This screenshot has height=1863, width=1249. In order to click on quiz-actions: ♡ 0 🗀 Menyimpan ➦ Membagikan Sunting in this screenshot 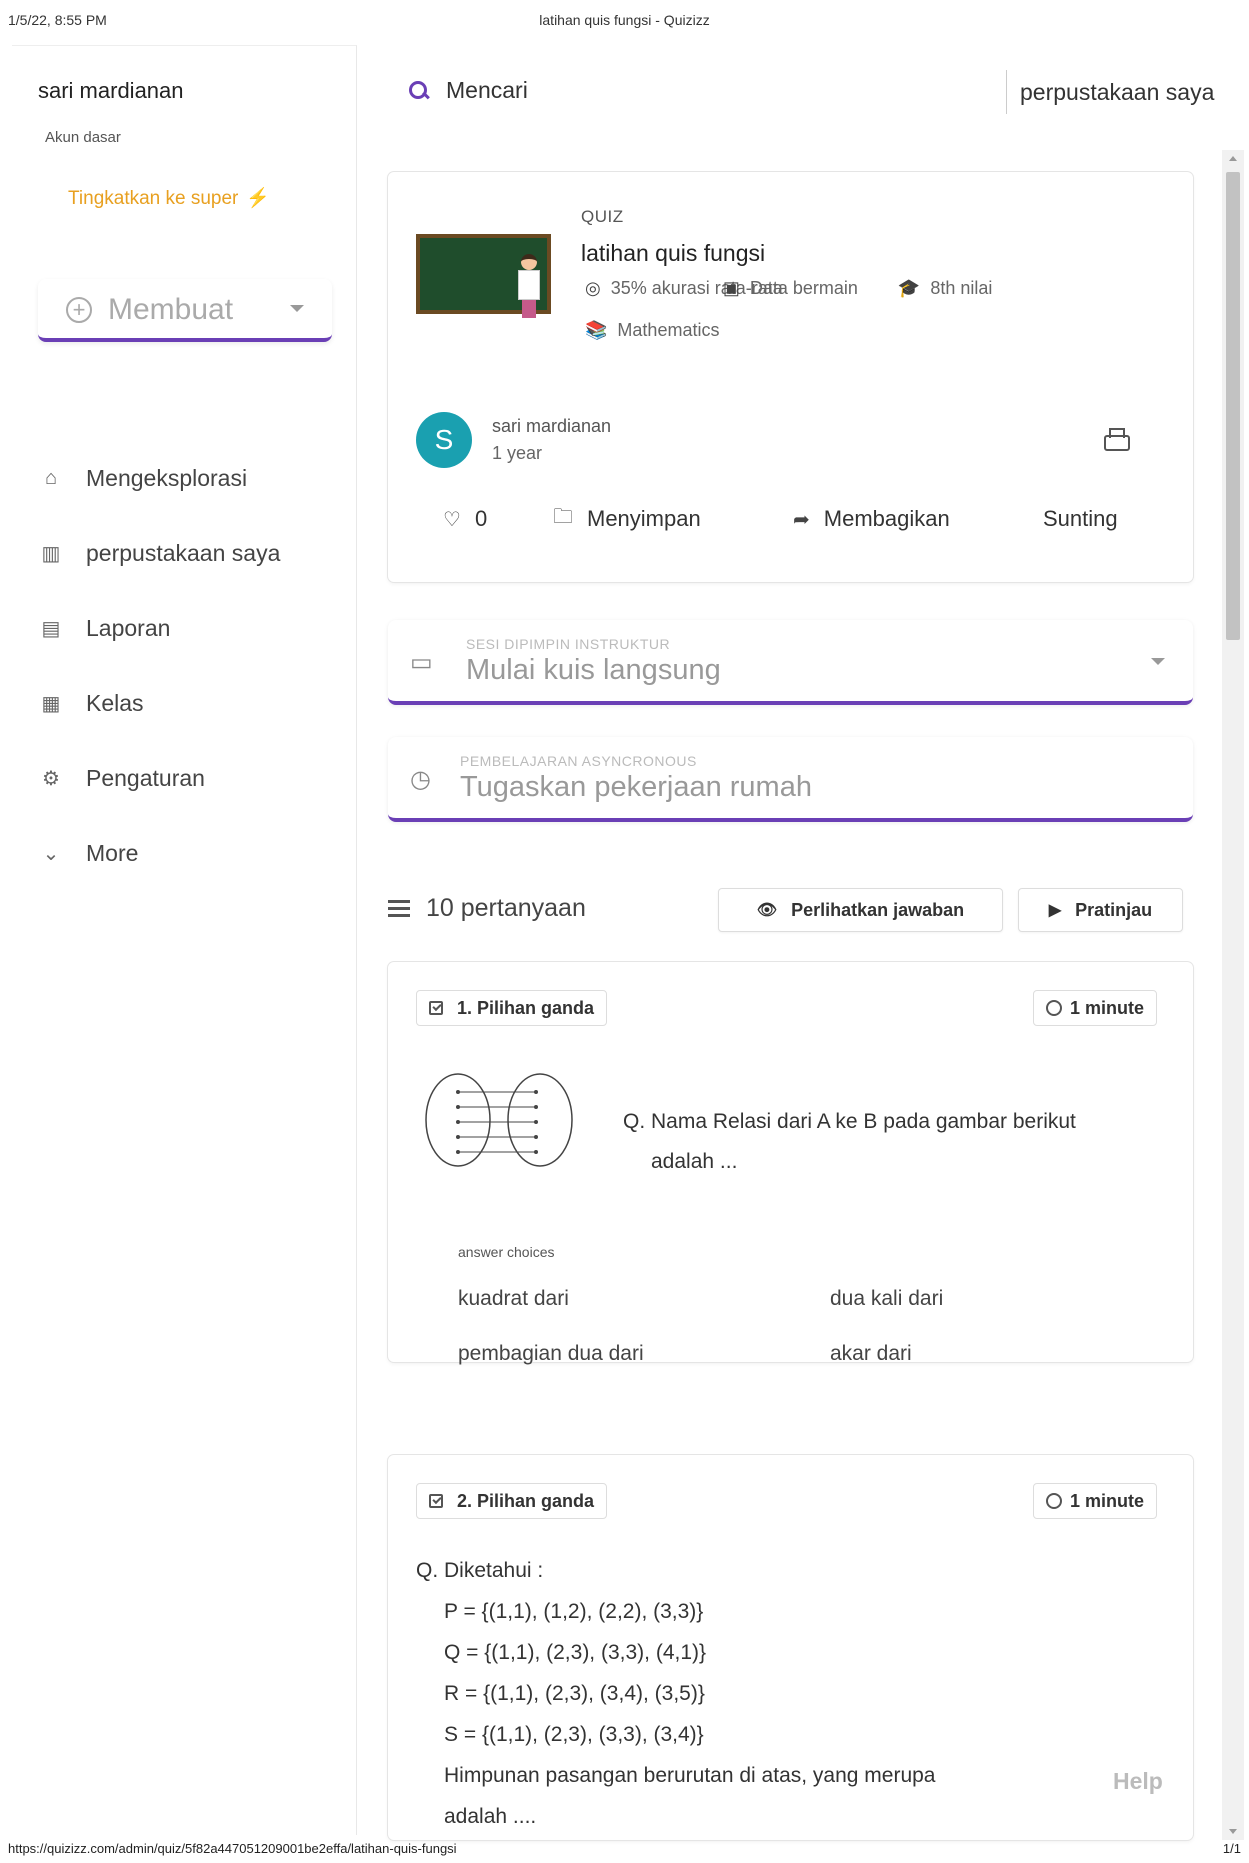, I will do `click(793, 519)`.